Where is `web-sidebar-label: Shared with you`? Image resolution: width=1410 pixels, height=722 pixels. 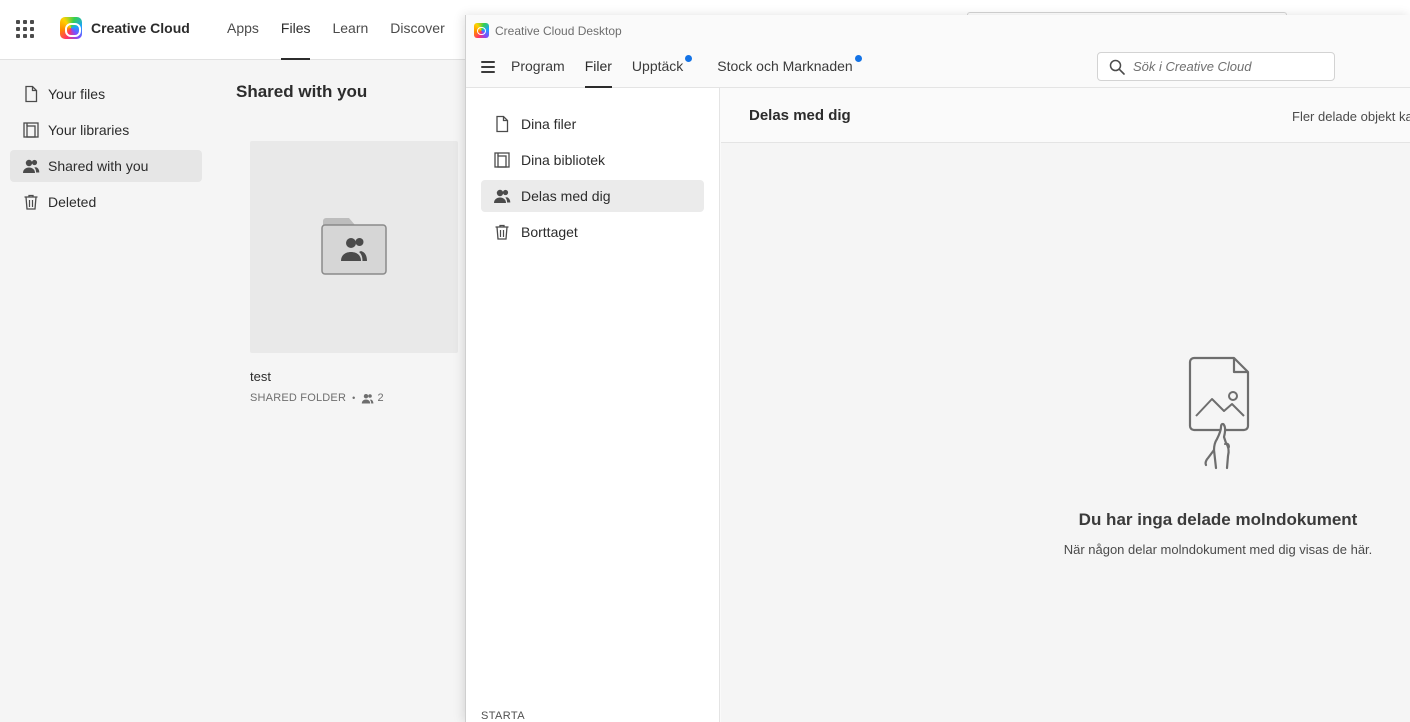 web-sidebar-label: Shared with you is located at coordinates (98, 166).